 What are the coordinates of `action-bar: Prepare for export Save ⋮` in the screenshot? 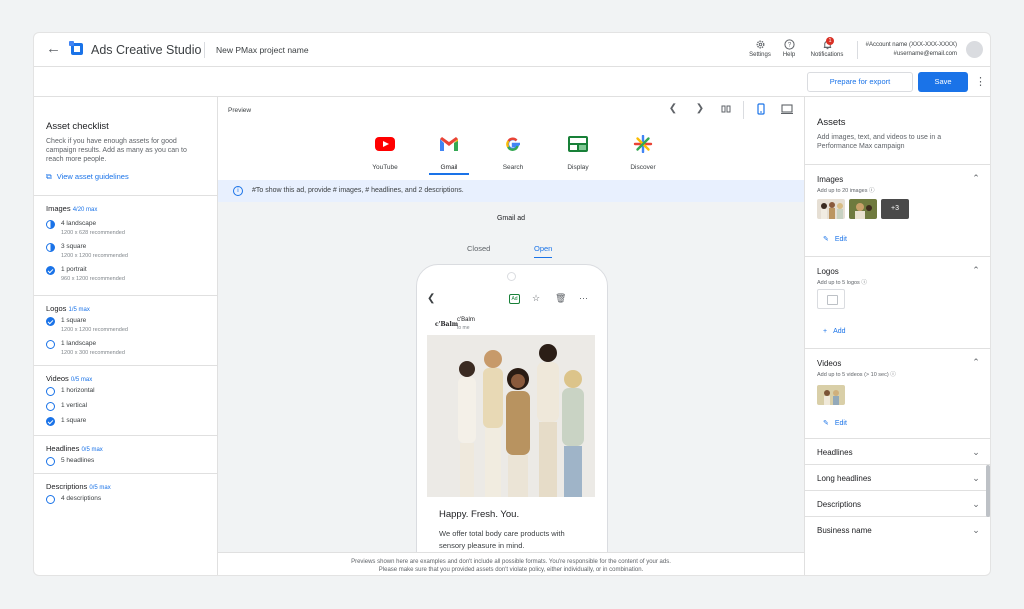 It's located at (512, 82).